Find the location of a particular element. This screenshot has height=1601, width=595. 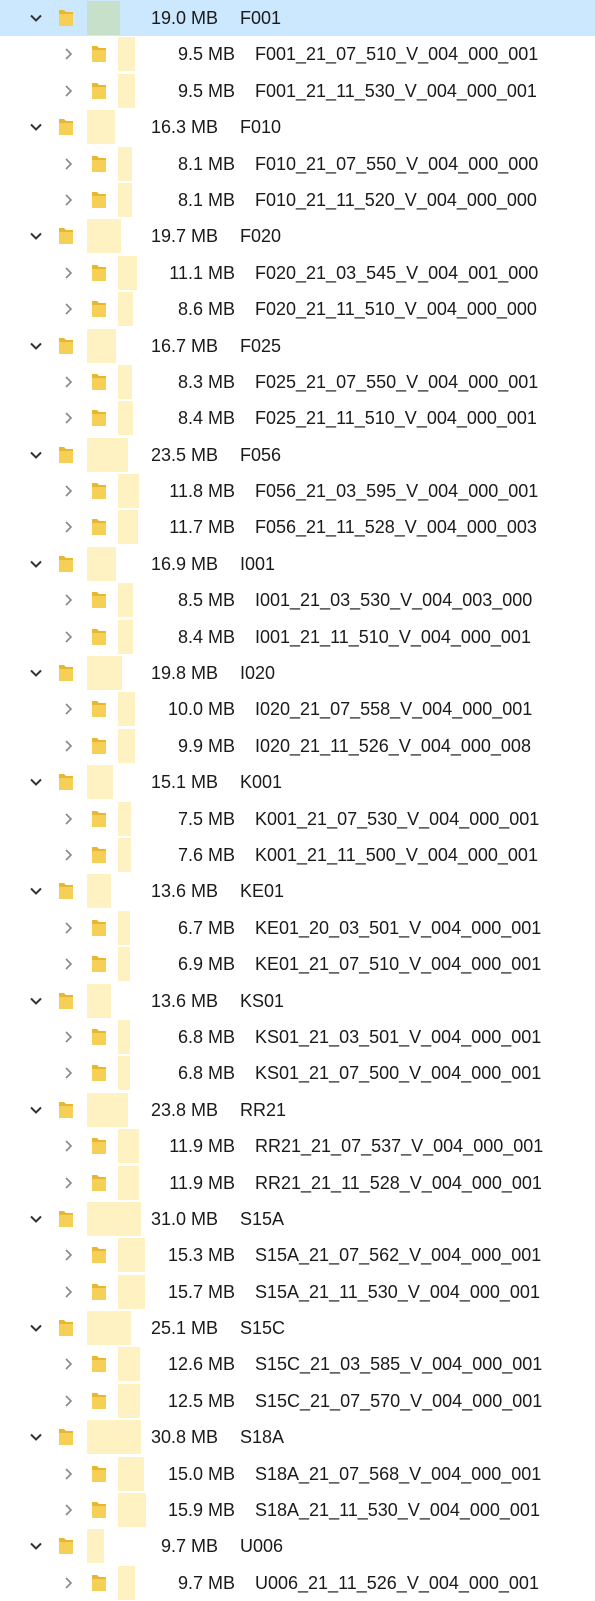

subfolder-row: 8.3 MB F025_21_07_550_V_004_000_001 is located at coordinates (297, 382).